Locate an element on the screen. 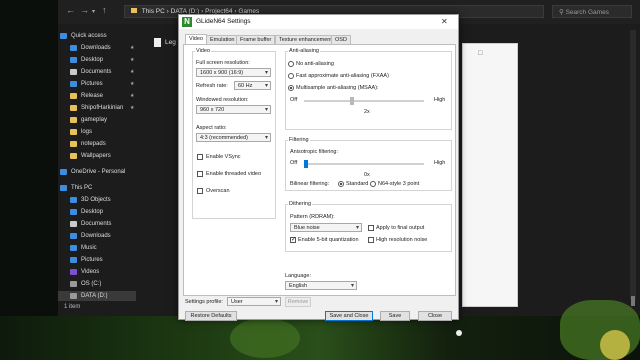 This screenshot has width=640, height=360. aspect-ratio-label: Aspect ratio: is located at coordinates (211, 128).